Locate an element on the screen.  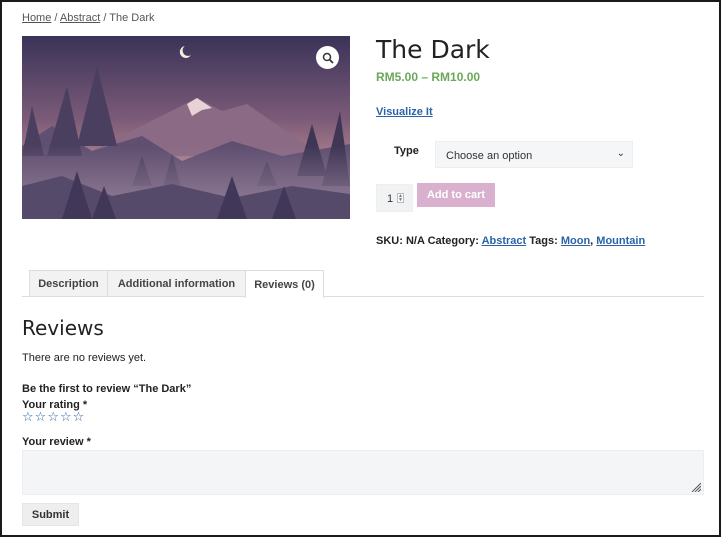
resize-grip-icon is located at coordinates (696, 487).